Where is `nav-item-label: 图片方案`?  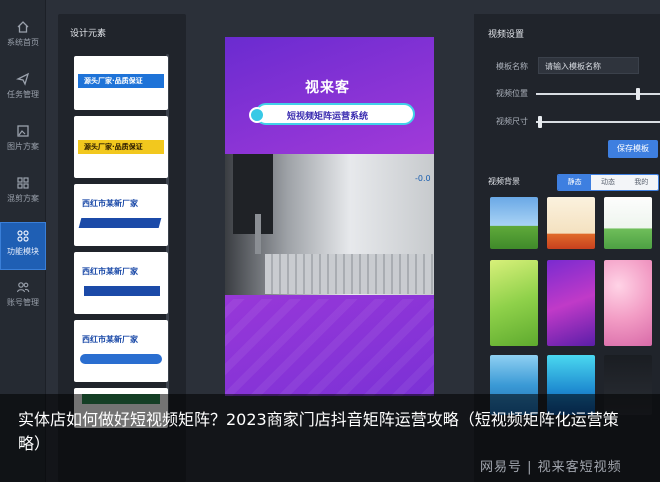
nav-item-label: 图片方案 is located at coordinates (23, 146).